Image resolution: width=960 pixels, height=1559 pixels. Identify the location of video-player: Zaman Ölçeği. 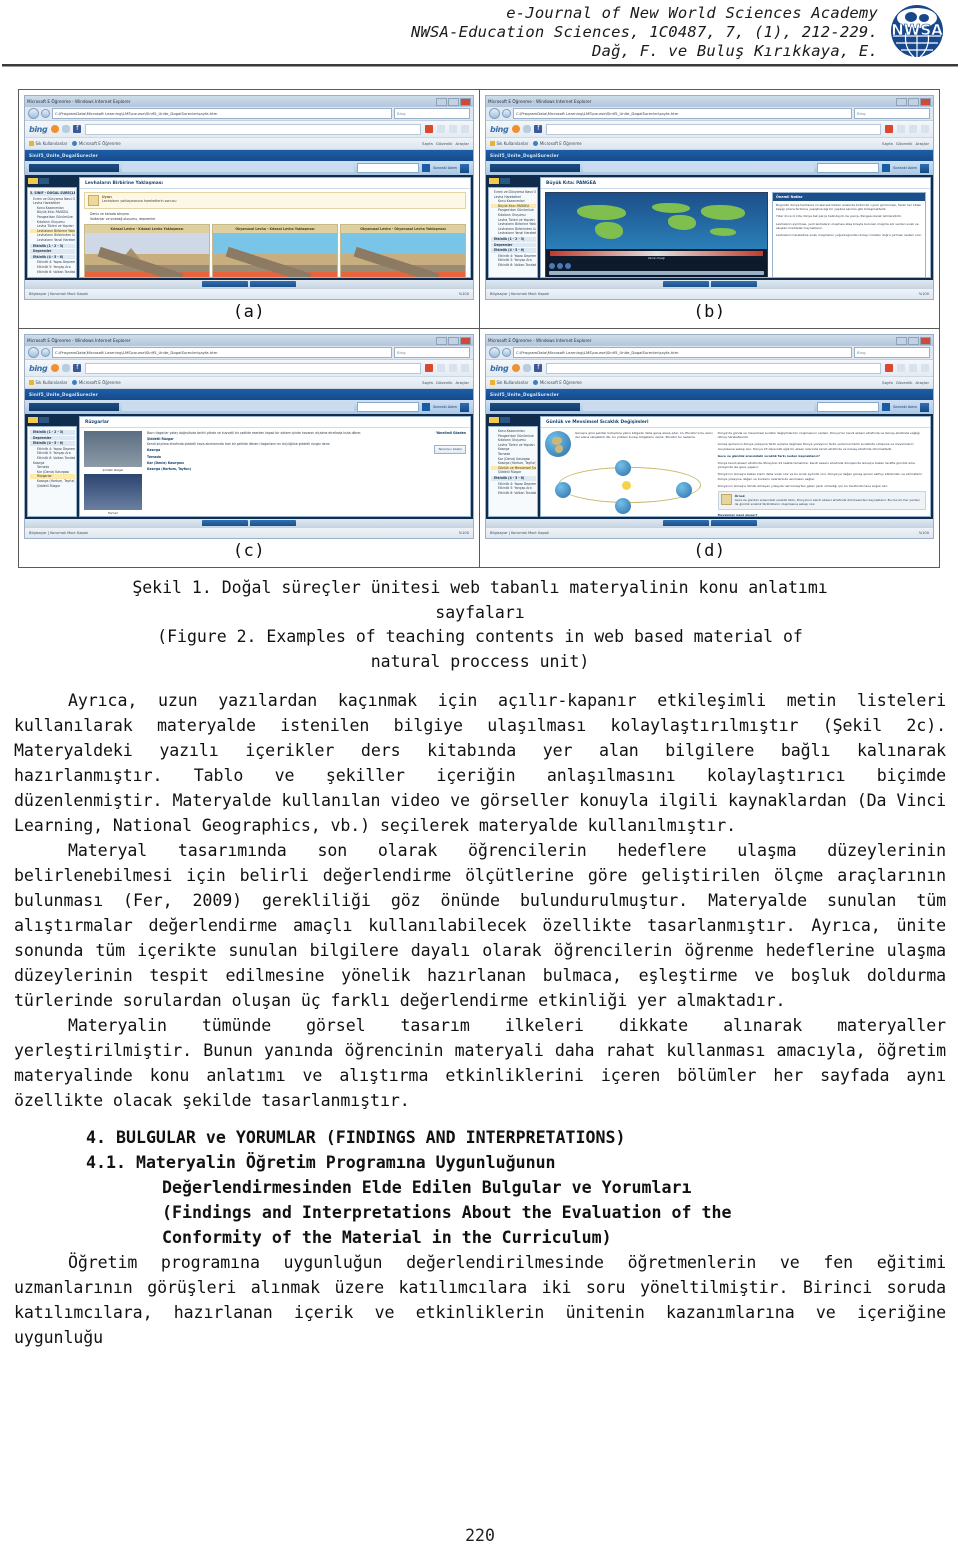
(656, 234).